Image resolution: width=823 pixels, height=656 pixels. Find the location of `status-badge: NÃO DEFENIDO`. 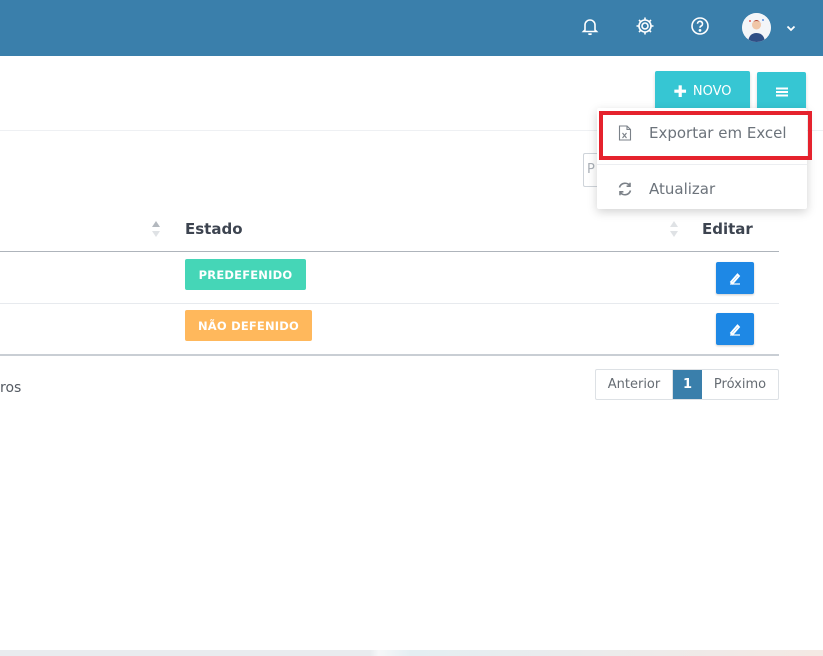

status-badge: NÃO DEFENIDO is located at coordinates (248, 325).